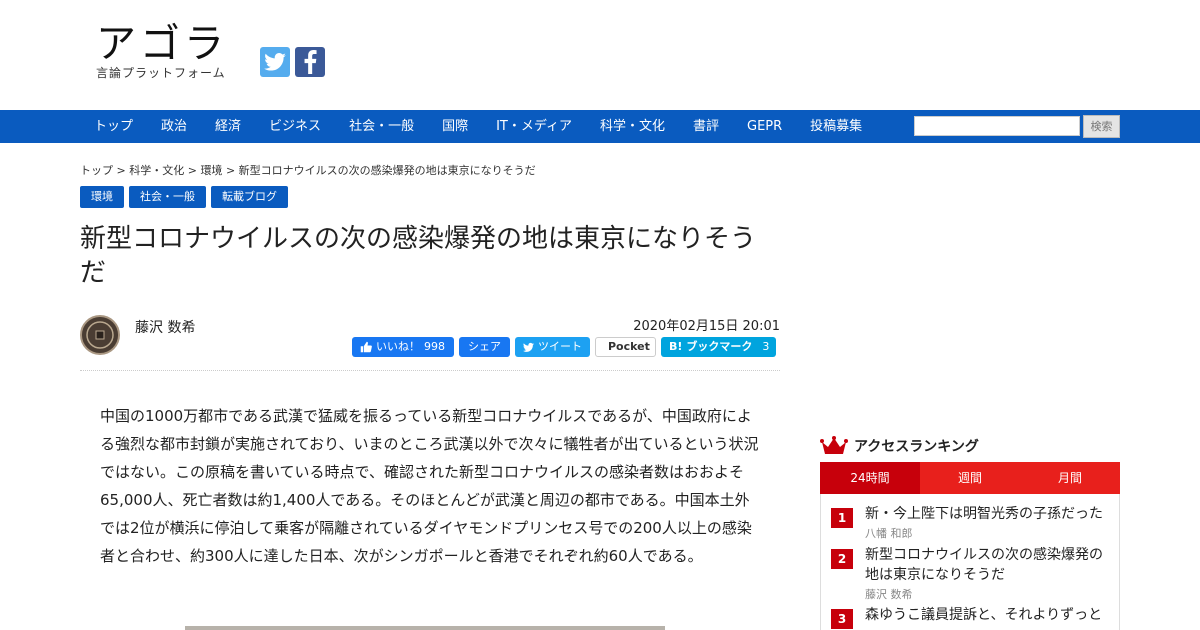 The image size is (1200, 630). Describe the element at coordinates (676, 346) in the screenshot. I see `hatena-b-icon: B!` at that location.